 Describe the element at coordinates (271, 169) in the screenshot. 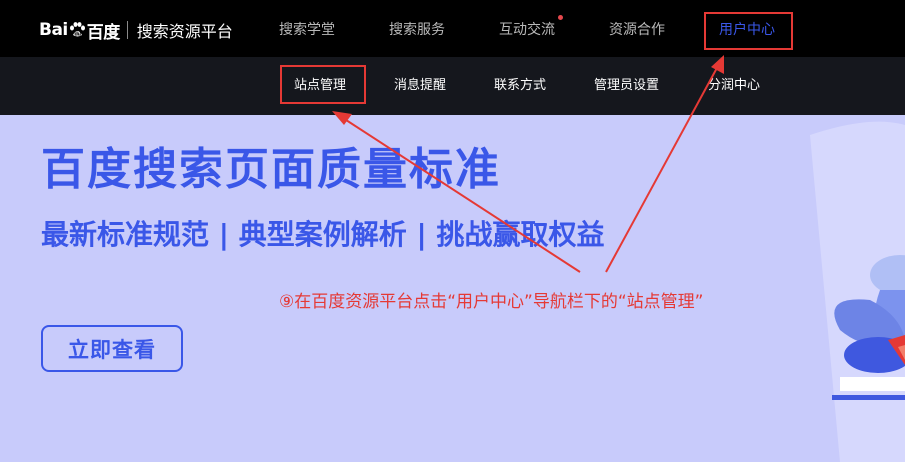

I see `banner-title: 百度搜索页面质量标准` at that location.